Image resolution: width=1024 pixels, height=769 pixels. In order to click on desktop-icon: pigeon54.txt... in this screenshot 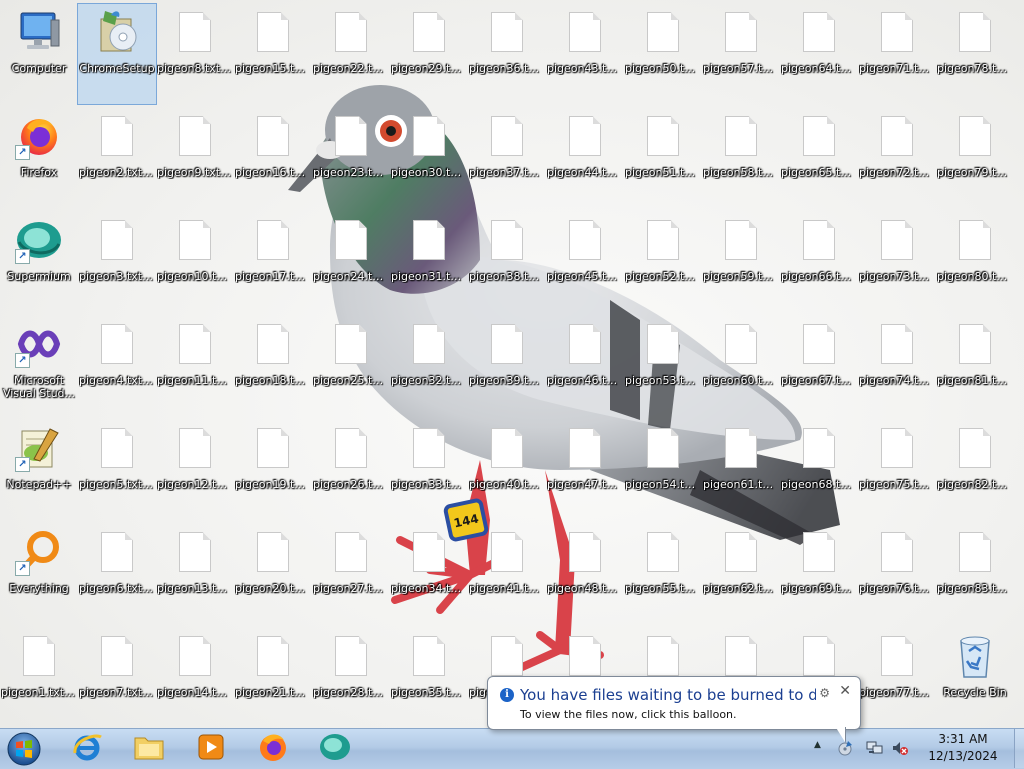, I will do `click(663, 470)`.